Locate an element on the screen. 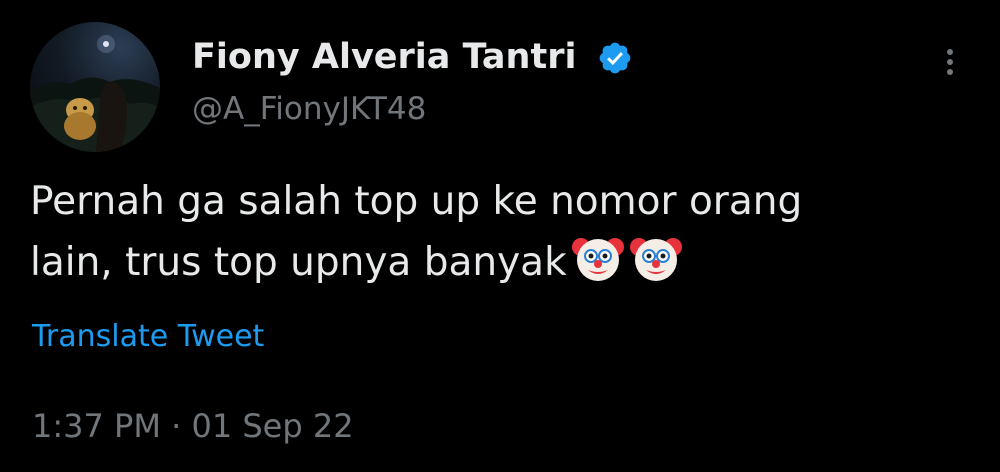 The image size is (1000, 472). tweet-text-line: lain, trus top upnya banyak is located at coordinates (298, 262).